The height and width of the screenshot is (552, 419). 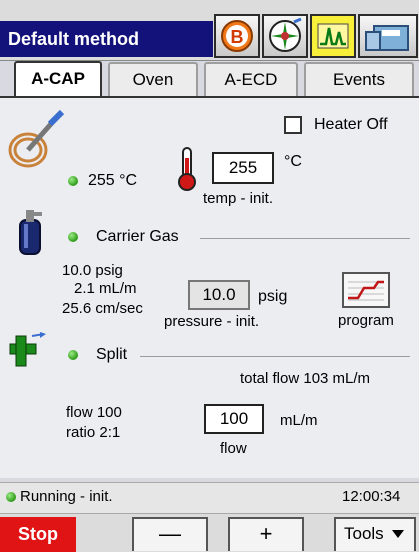 I want to click on svg-text: B, so click(x=237, y=37).